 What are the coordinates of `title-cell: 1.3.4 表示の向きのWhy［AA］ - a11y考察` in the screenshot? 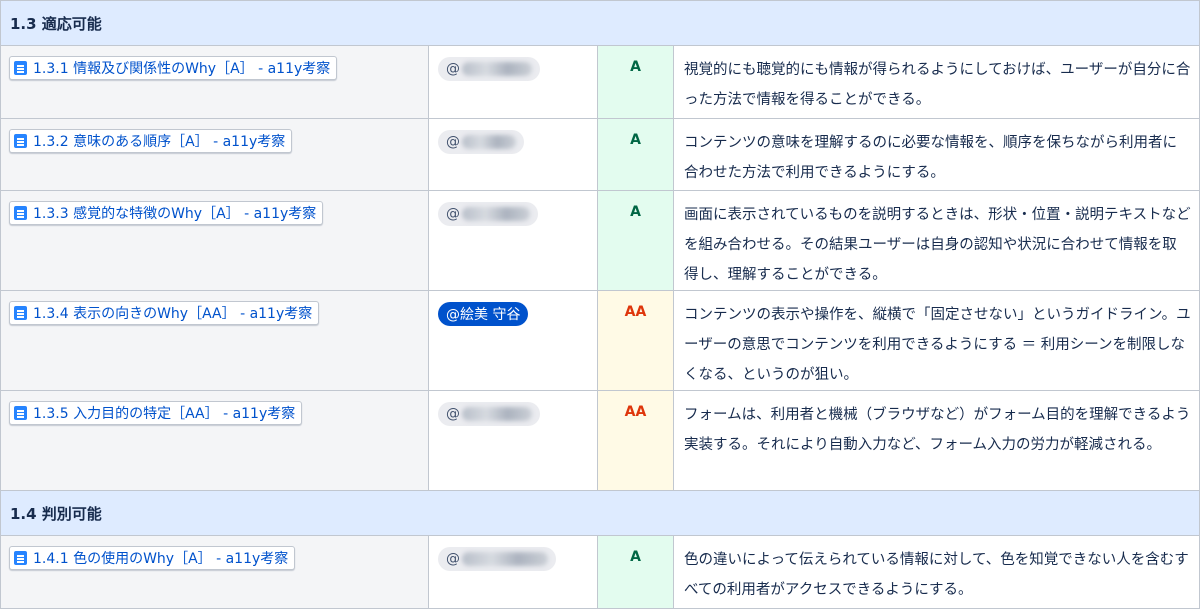 It's located at (214, 340).